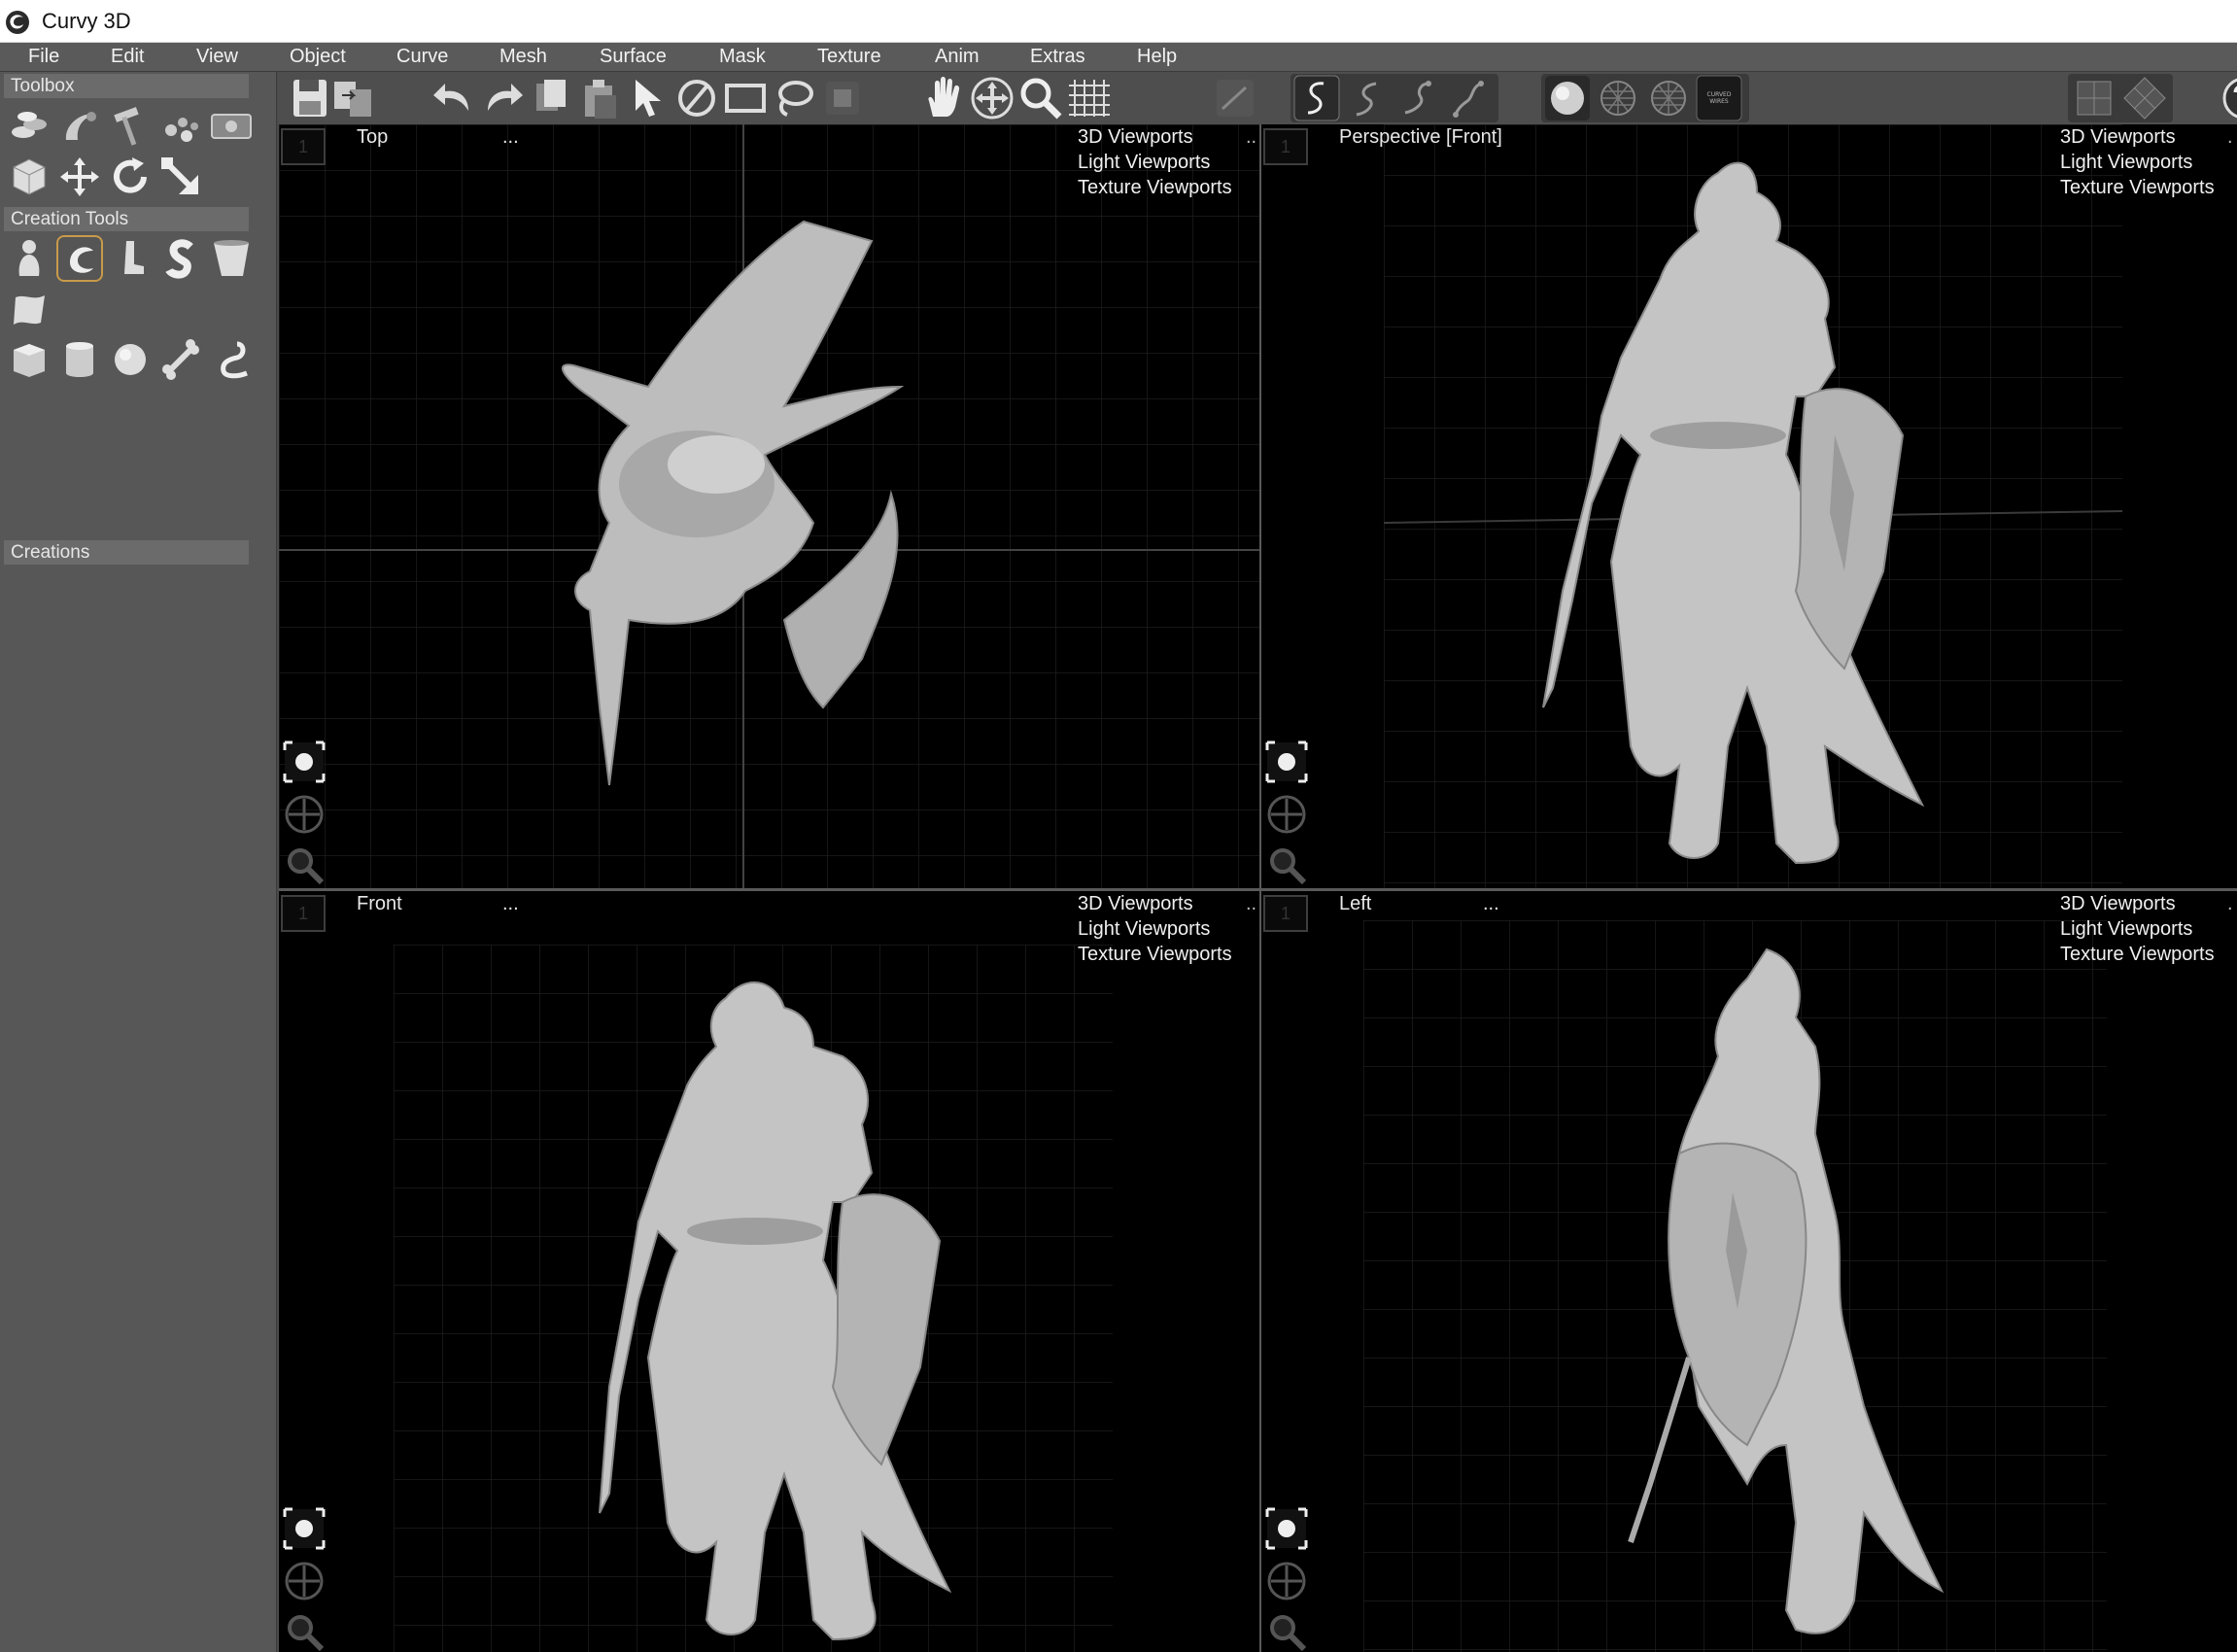  What do you see at coordinates (454, 98) in the screenshot?
I see `undo-icon` at bounding box center [454, 98].